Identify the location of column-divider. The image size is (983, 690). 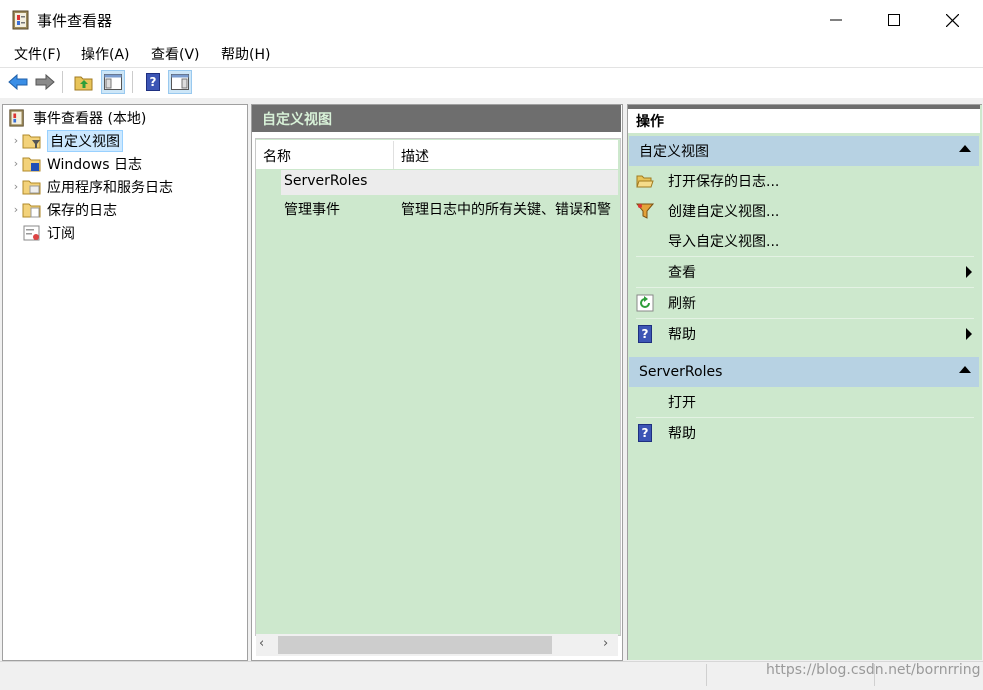
(393, 155).